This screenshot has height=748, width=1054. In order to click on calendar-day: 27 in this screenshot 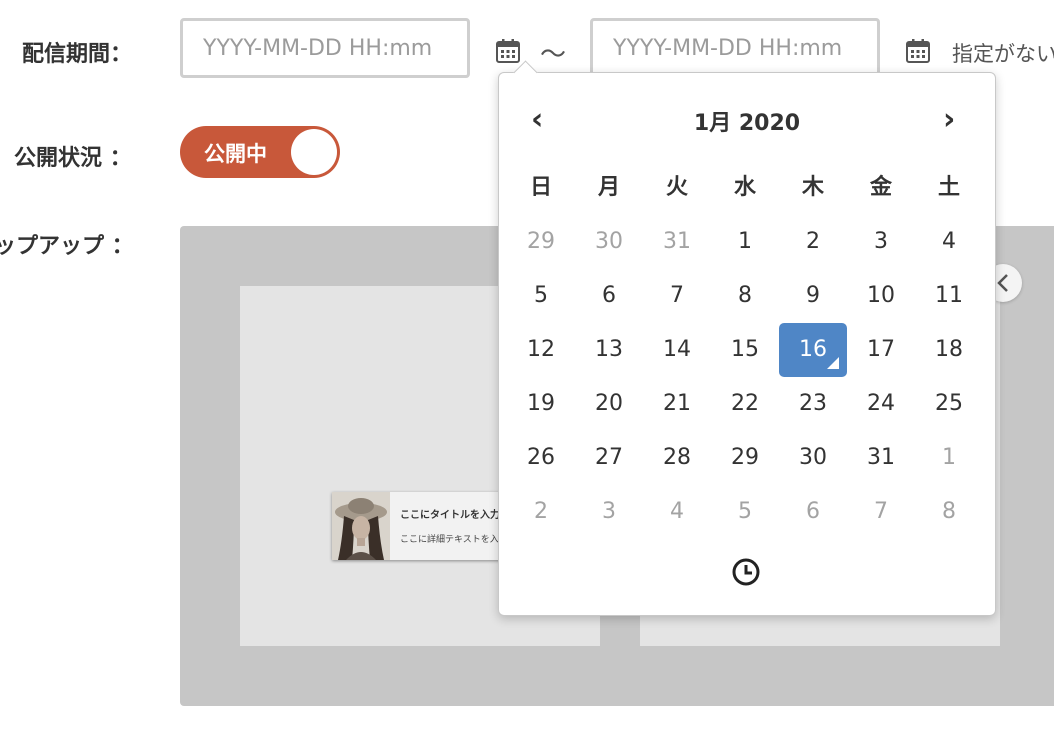, I will do `click(609, 458)`.